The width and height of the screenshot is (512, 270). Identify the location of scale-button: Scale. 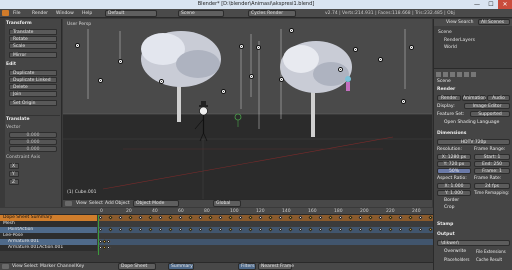
(33, 46).